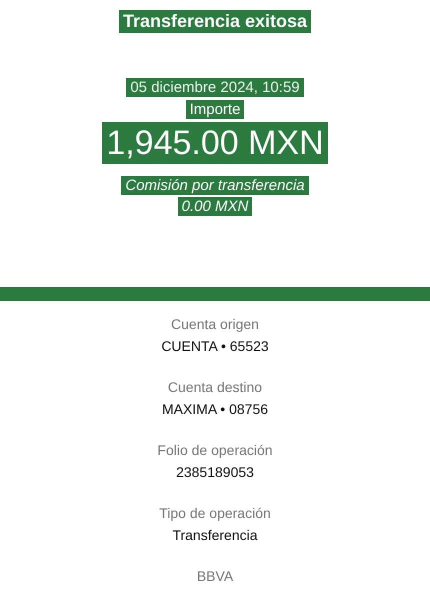  I want to click on amount-text: 1,945.00 MXN, so click(215, 143).